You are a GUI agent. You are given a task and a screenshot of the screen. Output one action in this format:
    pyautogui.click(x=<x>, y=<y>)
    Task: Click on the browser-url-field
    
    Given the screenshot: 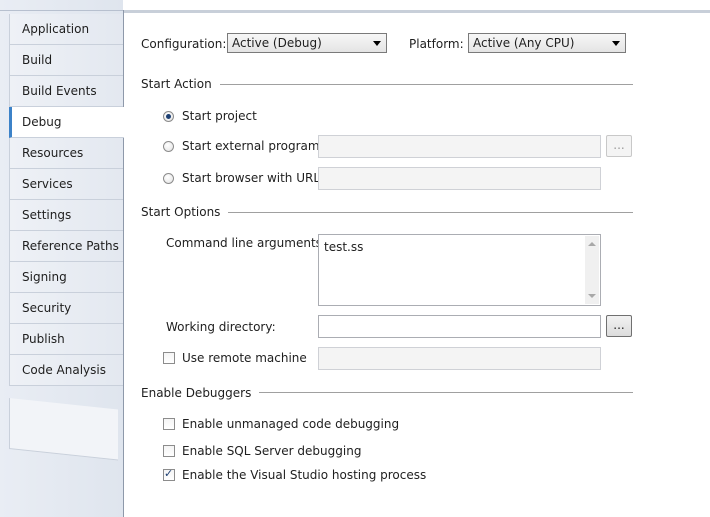 What is the action you would take?
    pyautogui.click(x=459, y=178)
    